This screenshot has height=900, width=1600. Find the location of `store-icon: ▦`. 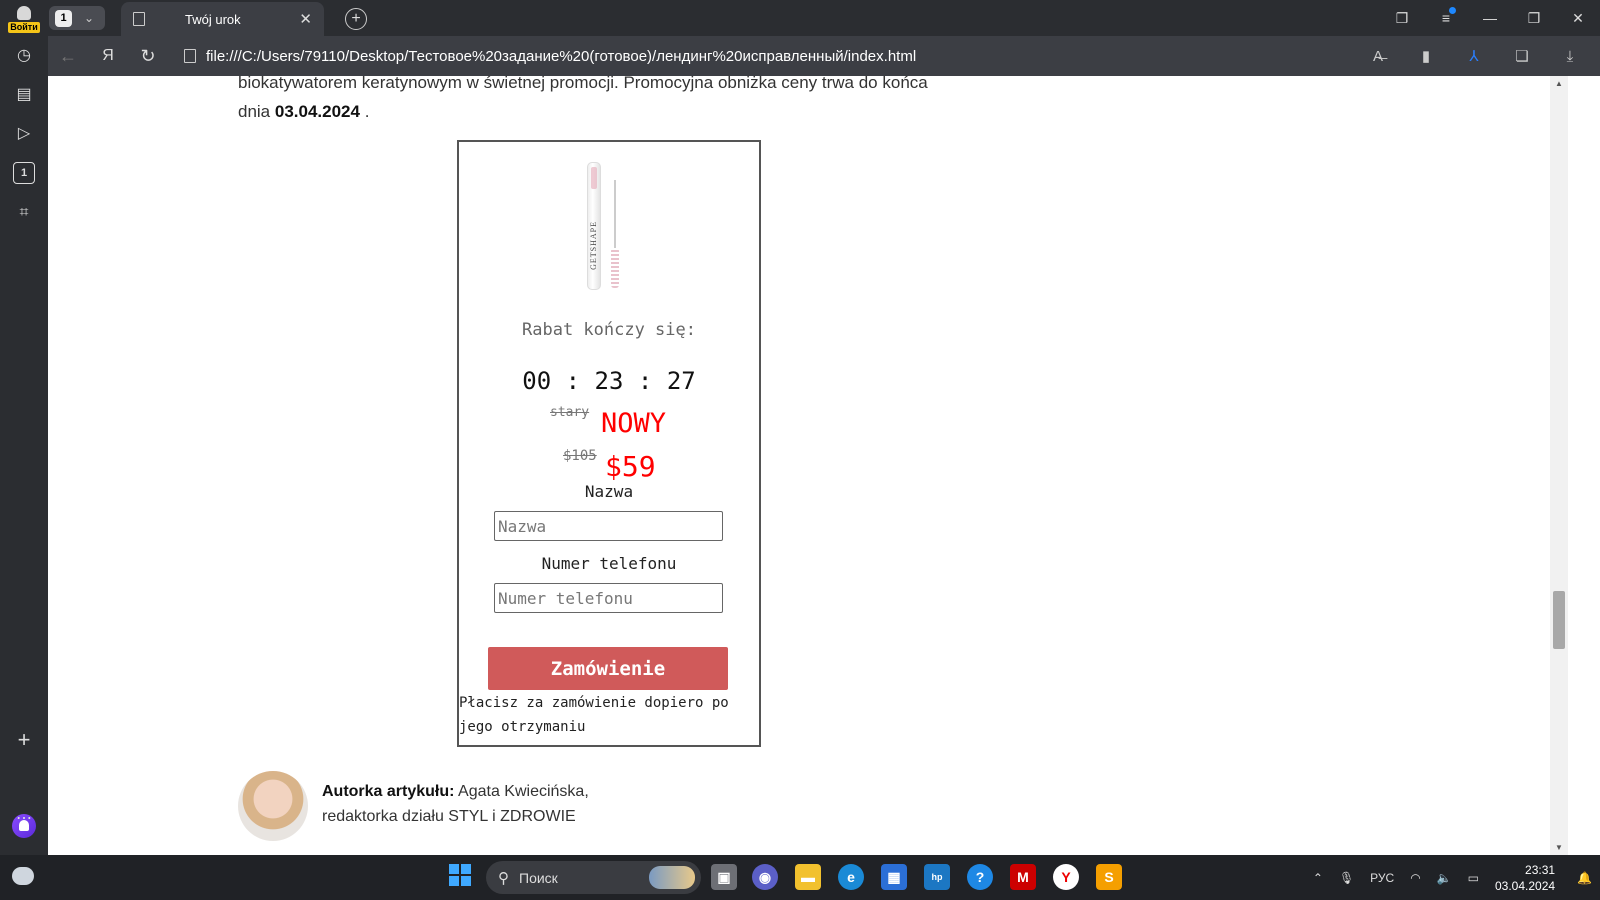

store-icon: ▦ is located at coordinates (894, 877).